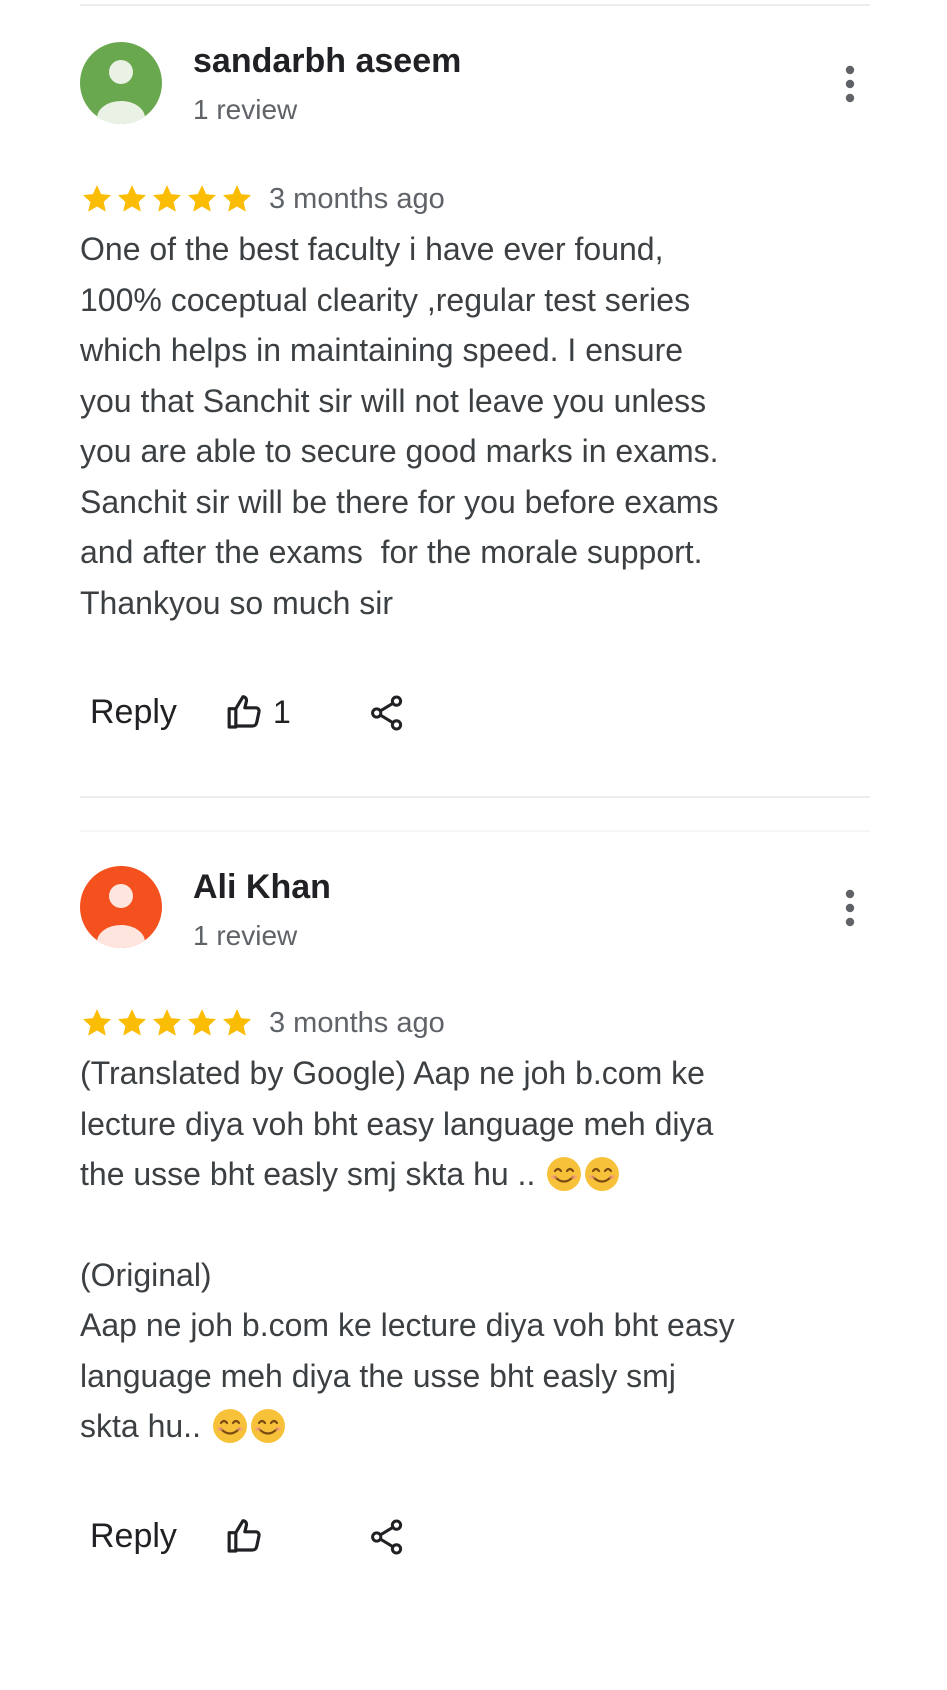 The image size is (947, 1690). Describe the element at coordinates (327, 61) in the screenshot. I see `author-name: sandarbh aseem` at that location.